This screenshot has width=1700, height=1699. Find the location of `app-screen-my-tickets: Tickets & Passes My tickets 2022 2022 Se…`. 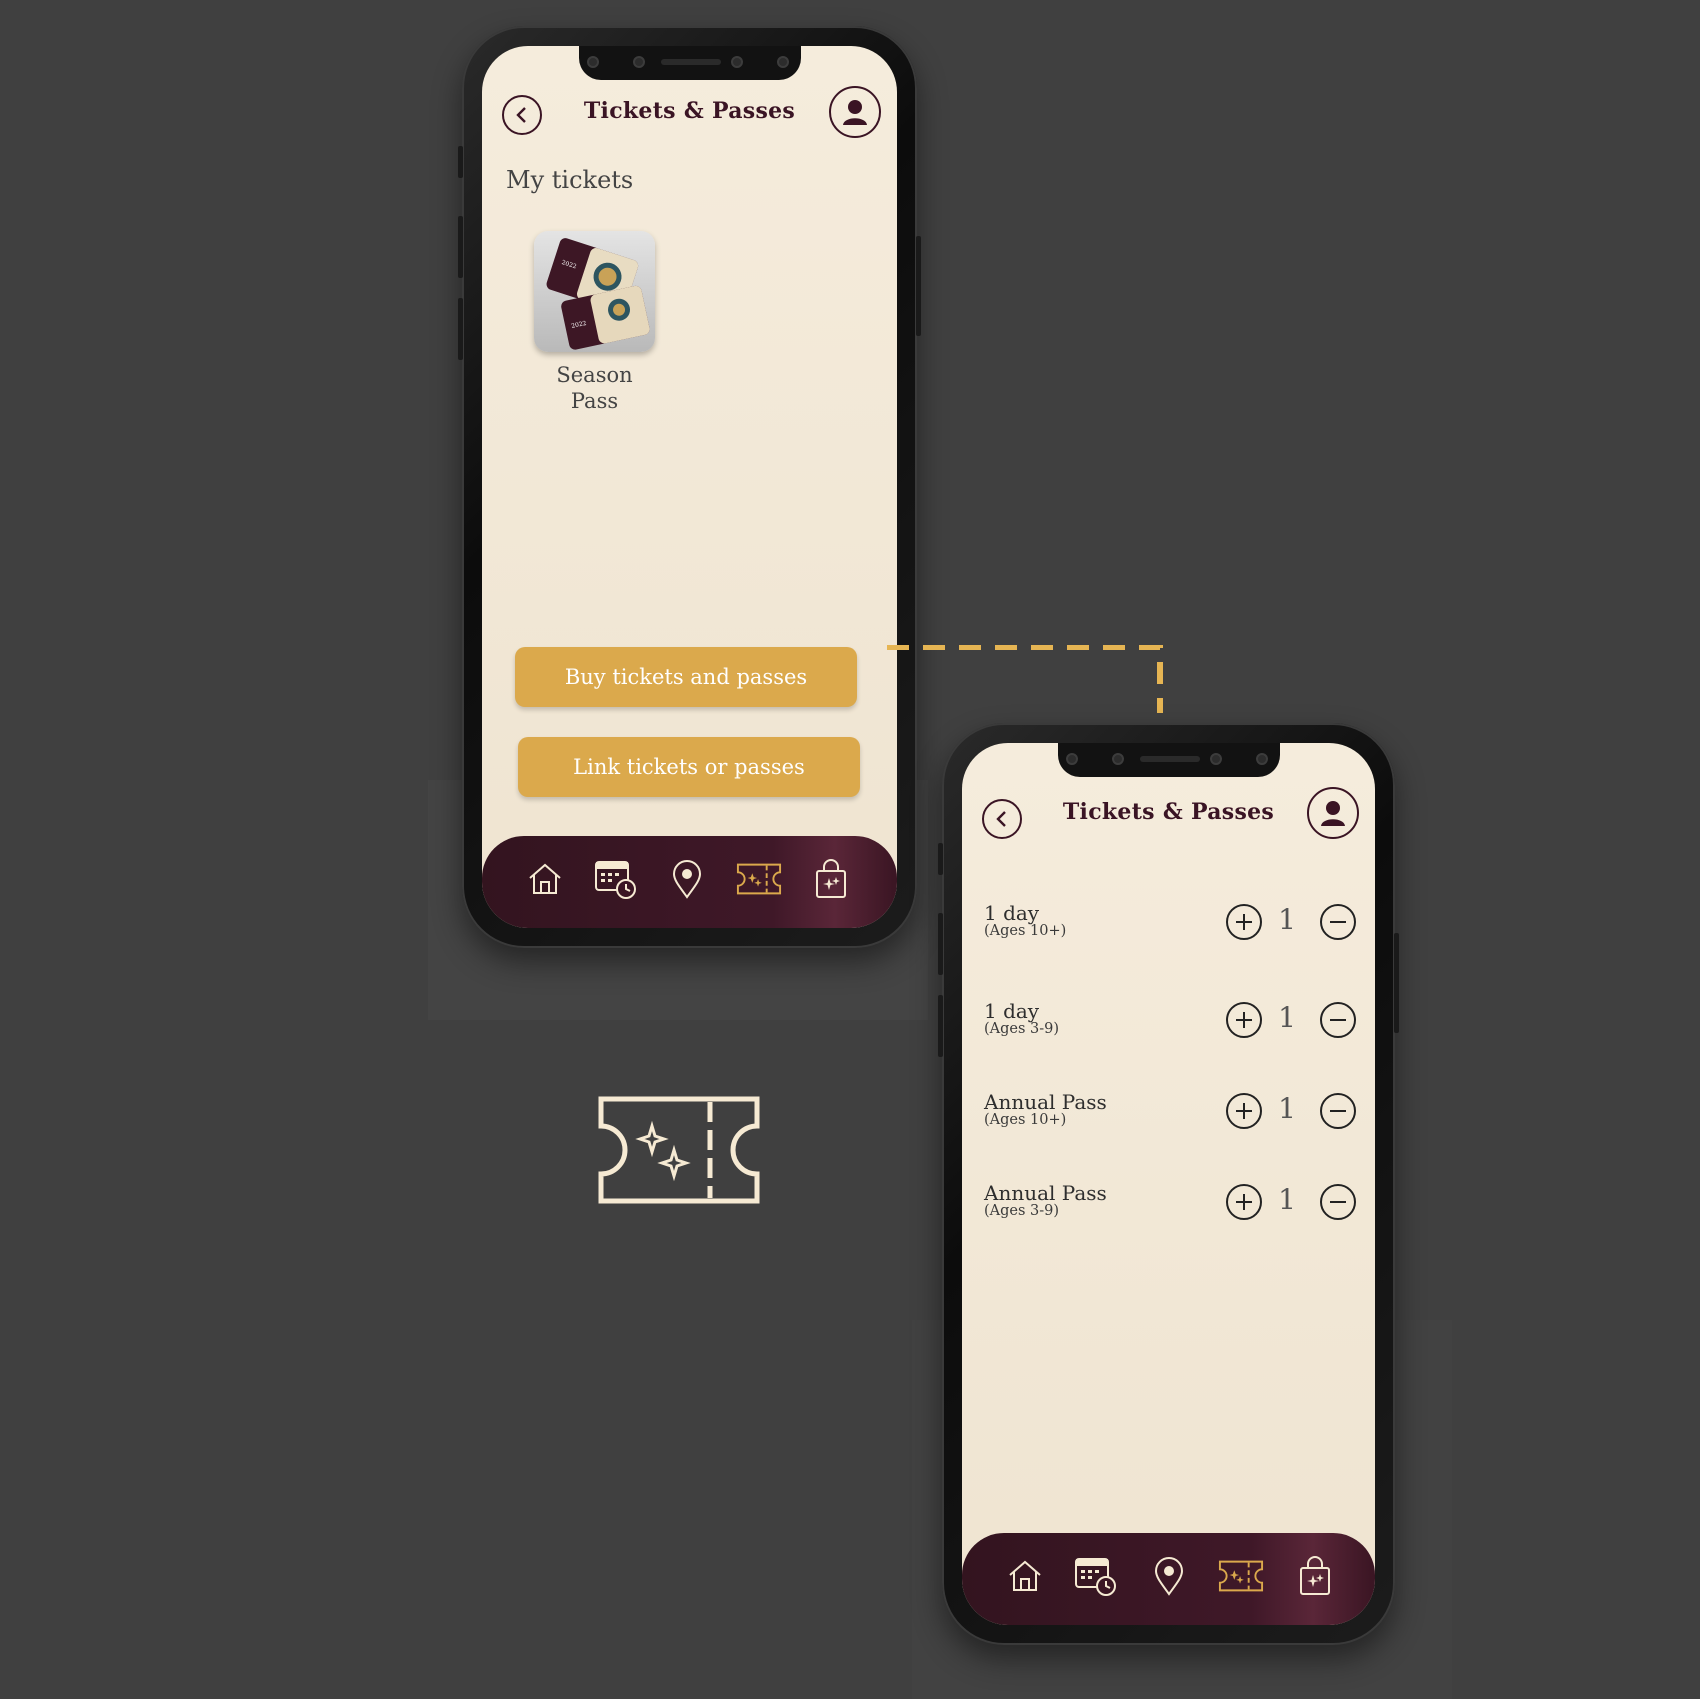

app-screen-my-tickets: Tickets & Passes My tickets 2022 2022 Se… is located at coordinates (689, 487).